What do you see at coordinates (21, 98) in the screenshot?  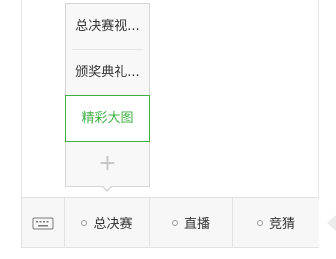 I see `left-divider` at bounding box center [21, 98].